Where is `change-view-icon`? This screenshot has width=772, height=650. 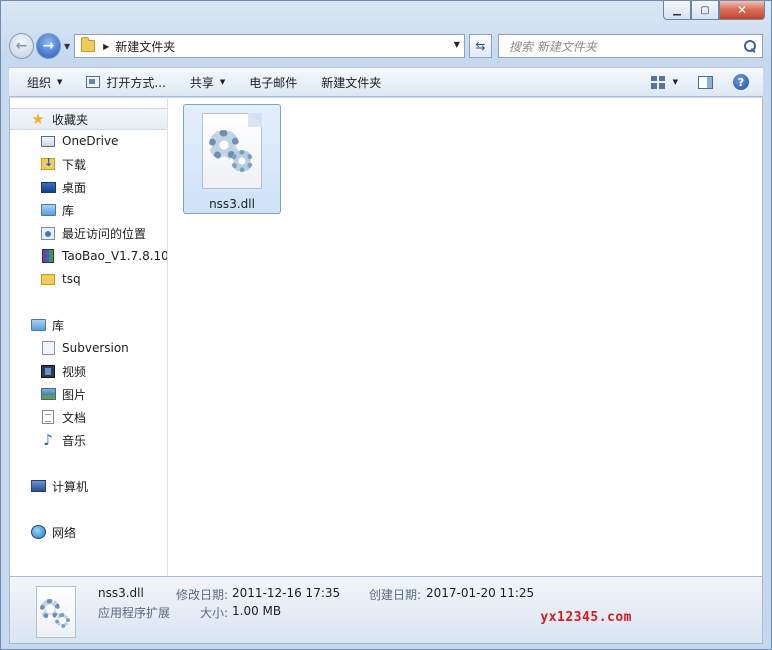
change-view-icon is located at coordinates (657, 82).